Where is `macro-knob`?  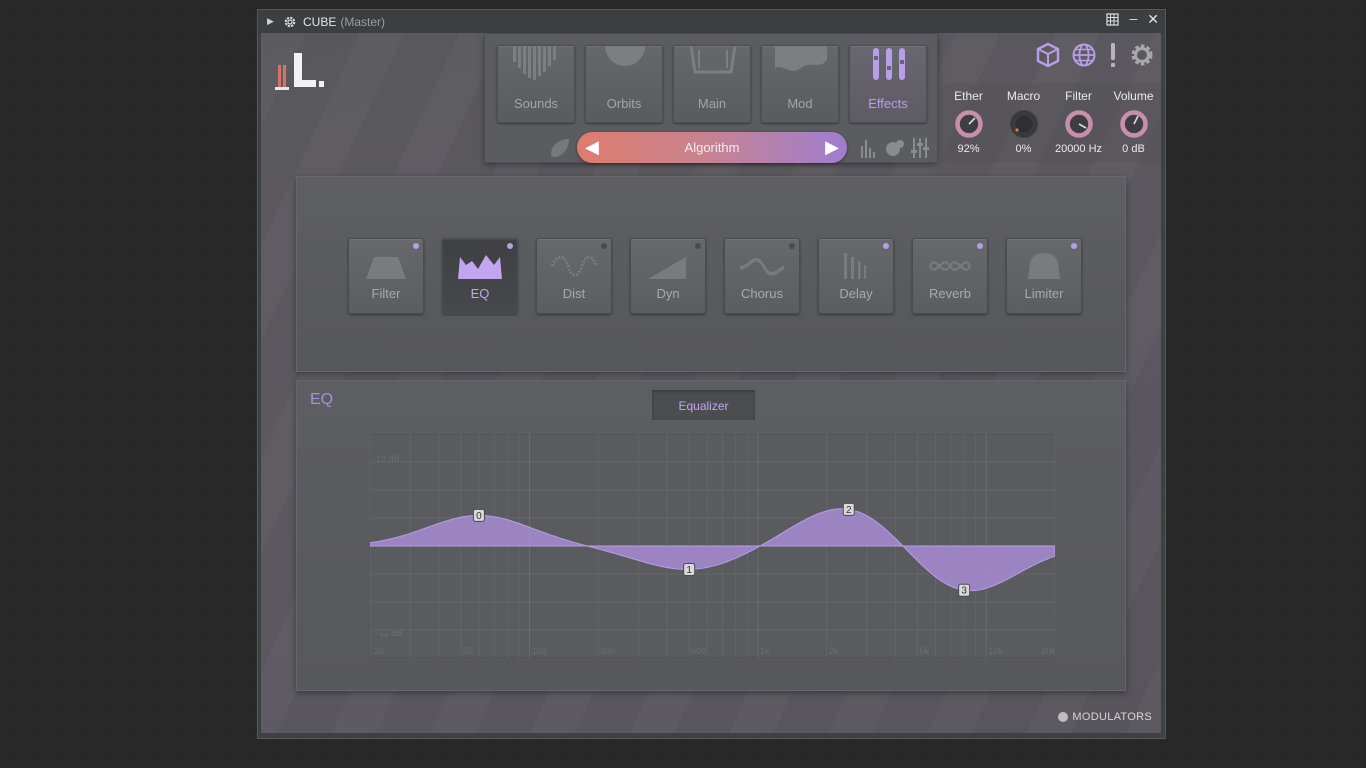 macro-knob is located at coordinates (1024, 124).